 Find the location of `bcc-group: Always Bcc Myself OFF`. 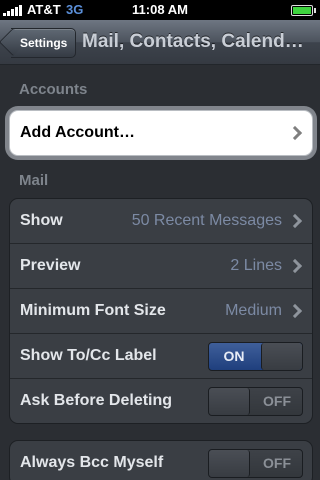

bcc-group: Always Bcc Myself OFF is located at coordinates (161, 460).